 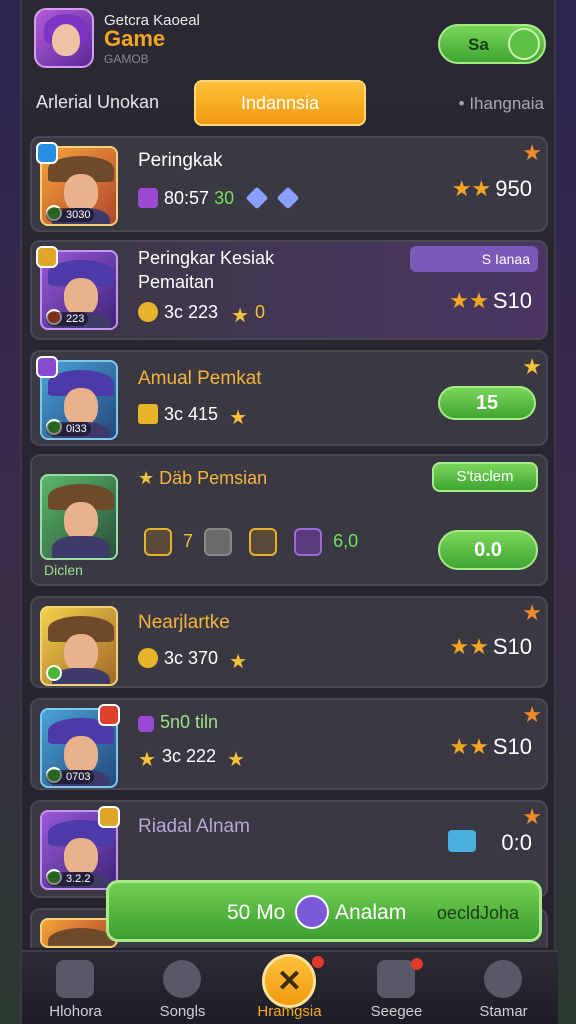 What do you see at coordinates (195, 416) in the screenshot?
I see `row-stats: 3c 415 ★` at bounding box center [195, 416].